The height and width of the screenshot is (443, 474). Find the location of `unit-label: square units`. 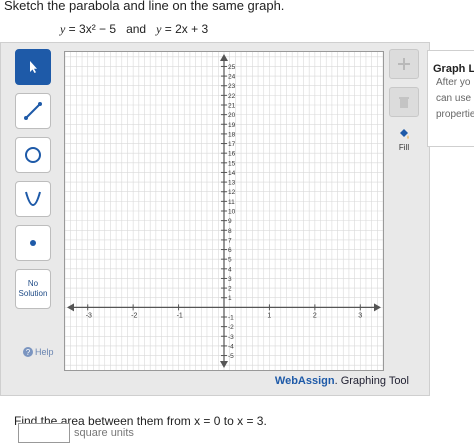

unit-label: square units is located at coordinates (104, 433).